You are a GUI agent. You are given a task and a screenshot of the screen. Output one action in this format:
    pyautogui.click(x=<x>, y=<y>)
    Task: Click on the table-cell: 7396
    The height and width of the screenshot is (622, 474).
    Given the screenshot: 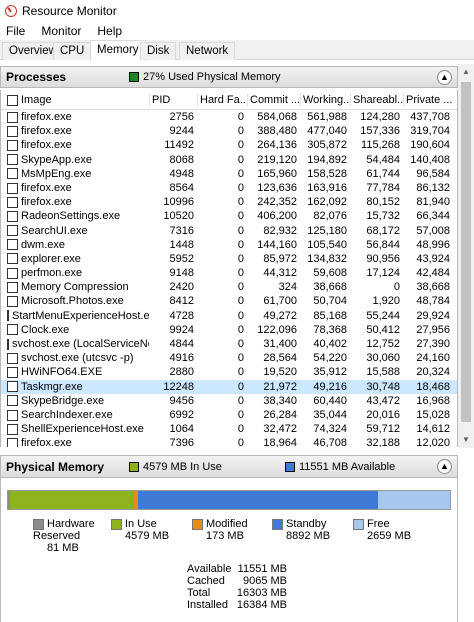 What is the action you would take?
    pyautogui.click(x=181, y=442)
    